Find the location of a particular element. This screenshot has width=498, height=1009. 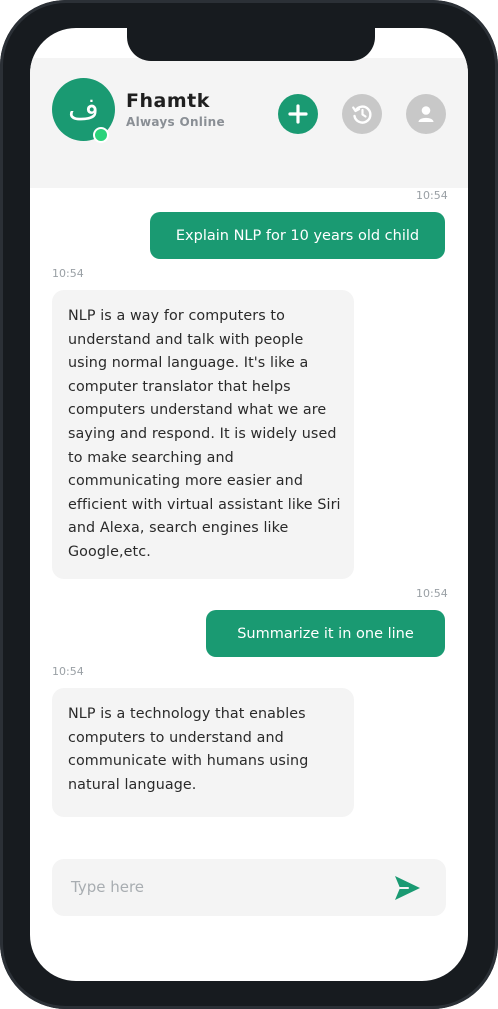

send-button is located at coordinates (407, 888).